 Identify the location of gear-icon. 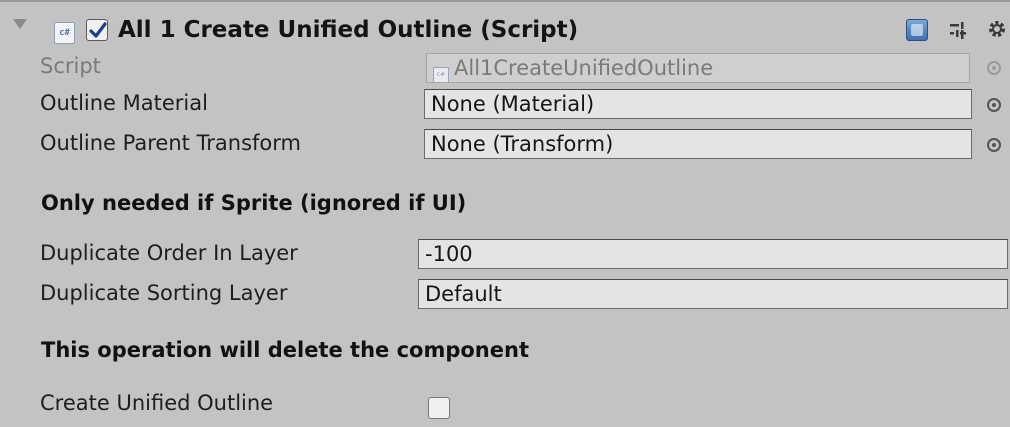
(998, 30).